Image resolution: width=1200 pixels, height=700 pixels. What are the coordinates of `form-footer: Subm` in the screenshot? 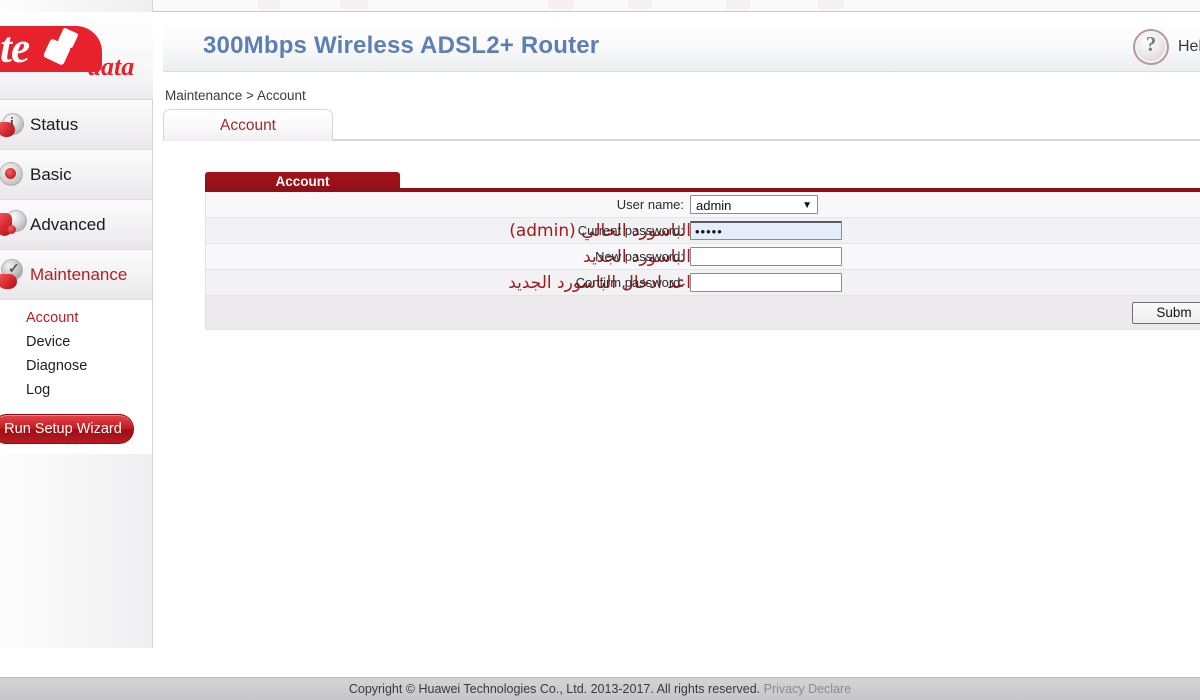 It's located at (702, 313).